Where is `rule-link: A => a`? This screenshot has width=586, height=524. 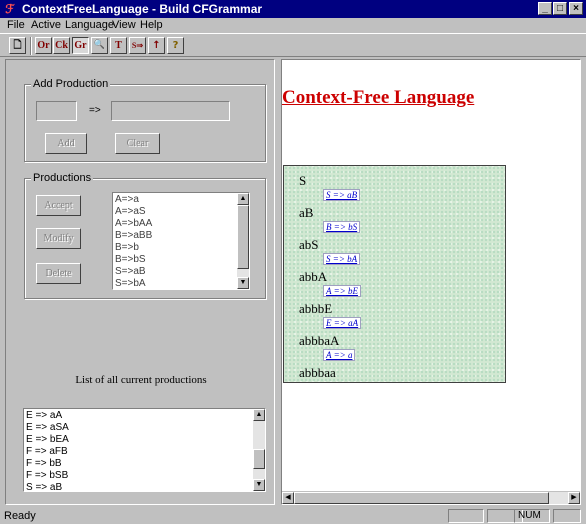 rule-link: A => a is located at coordinates (339, 355).